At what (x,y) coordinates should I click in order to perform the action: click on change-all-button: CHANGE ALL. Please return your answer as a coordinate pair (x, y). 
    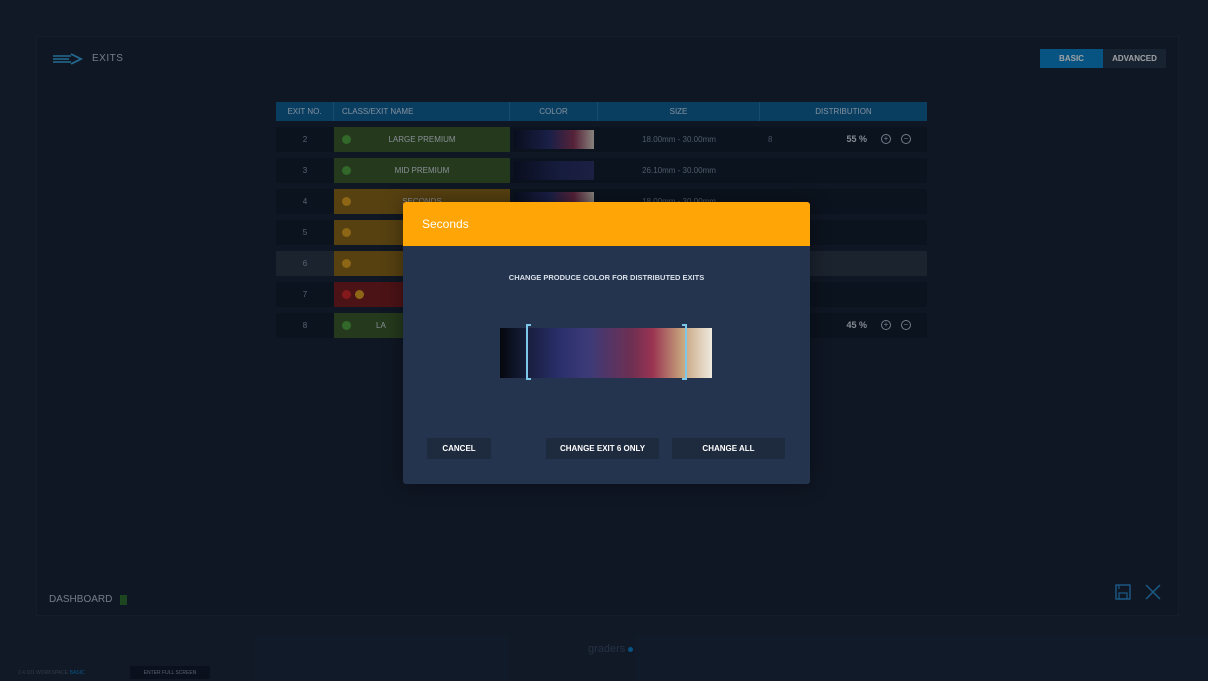
    Looking at the image, I should click on (728, 448).